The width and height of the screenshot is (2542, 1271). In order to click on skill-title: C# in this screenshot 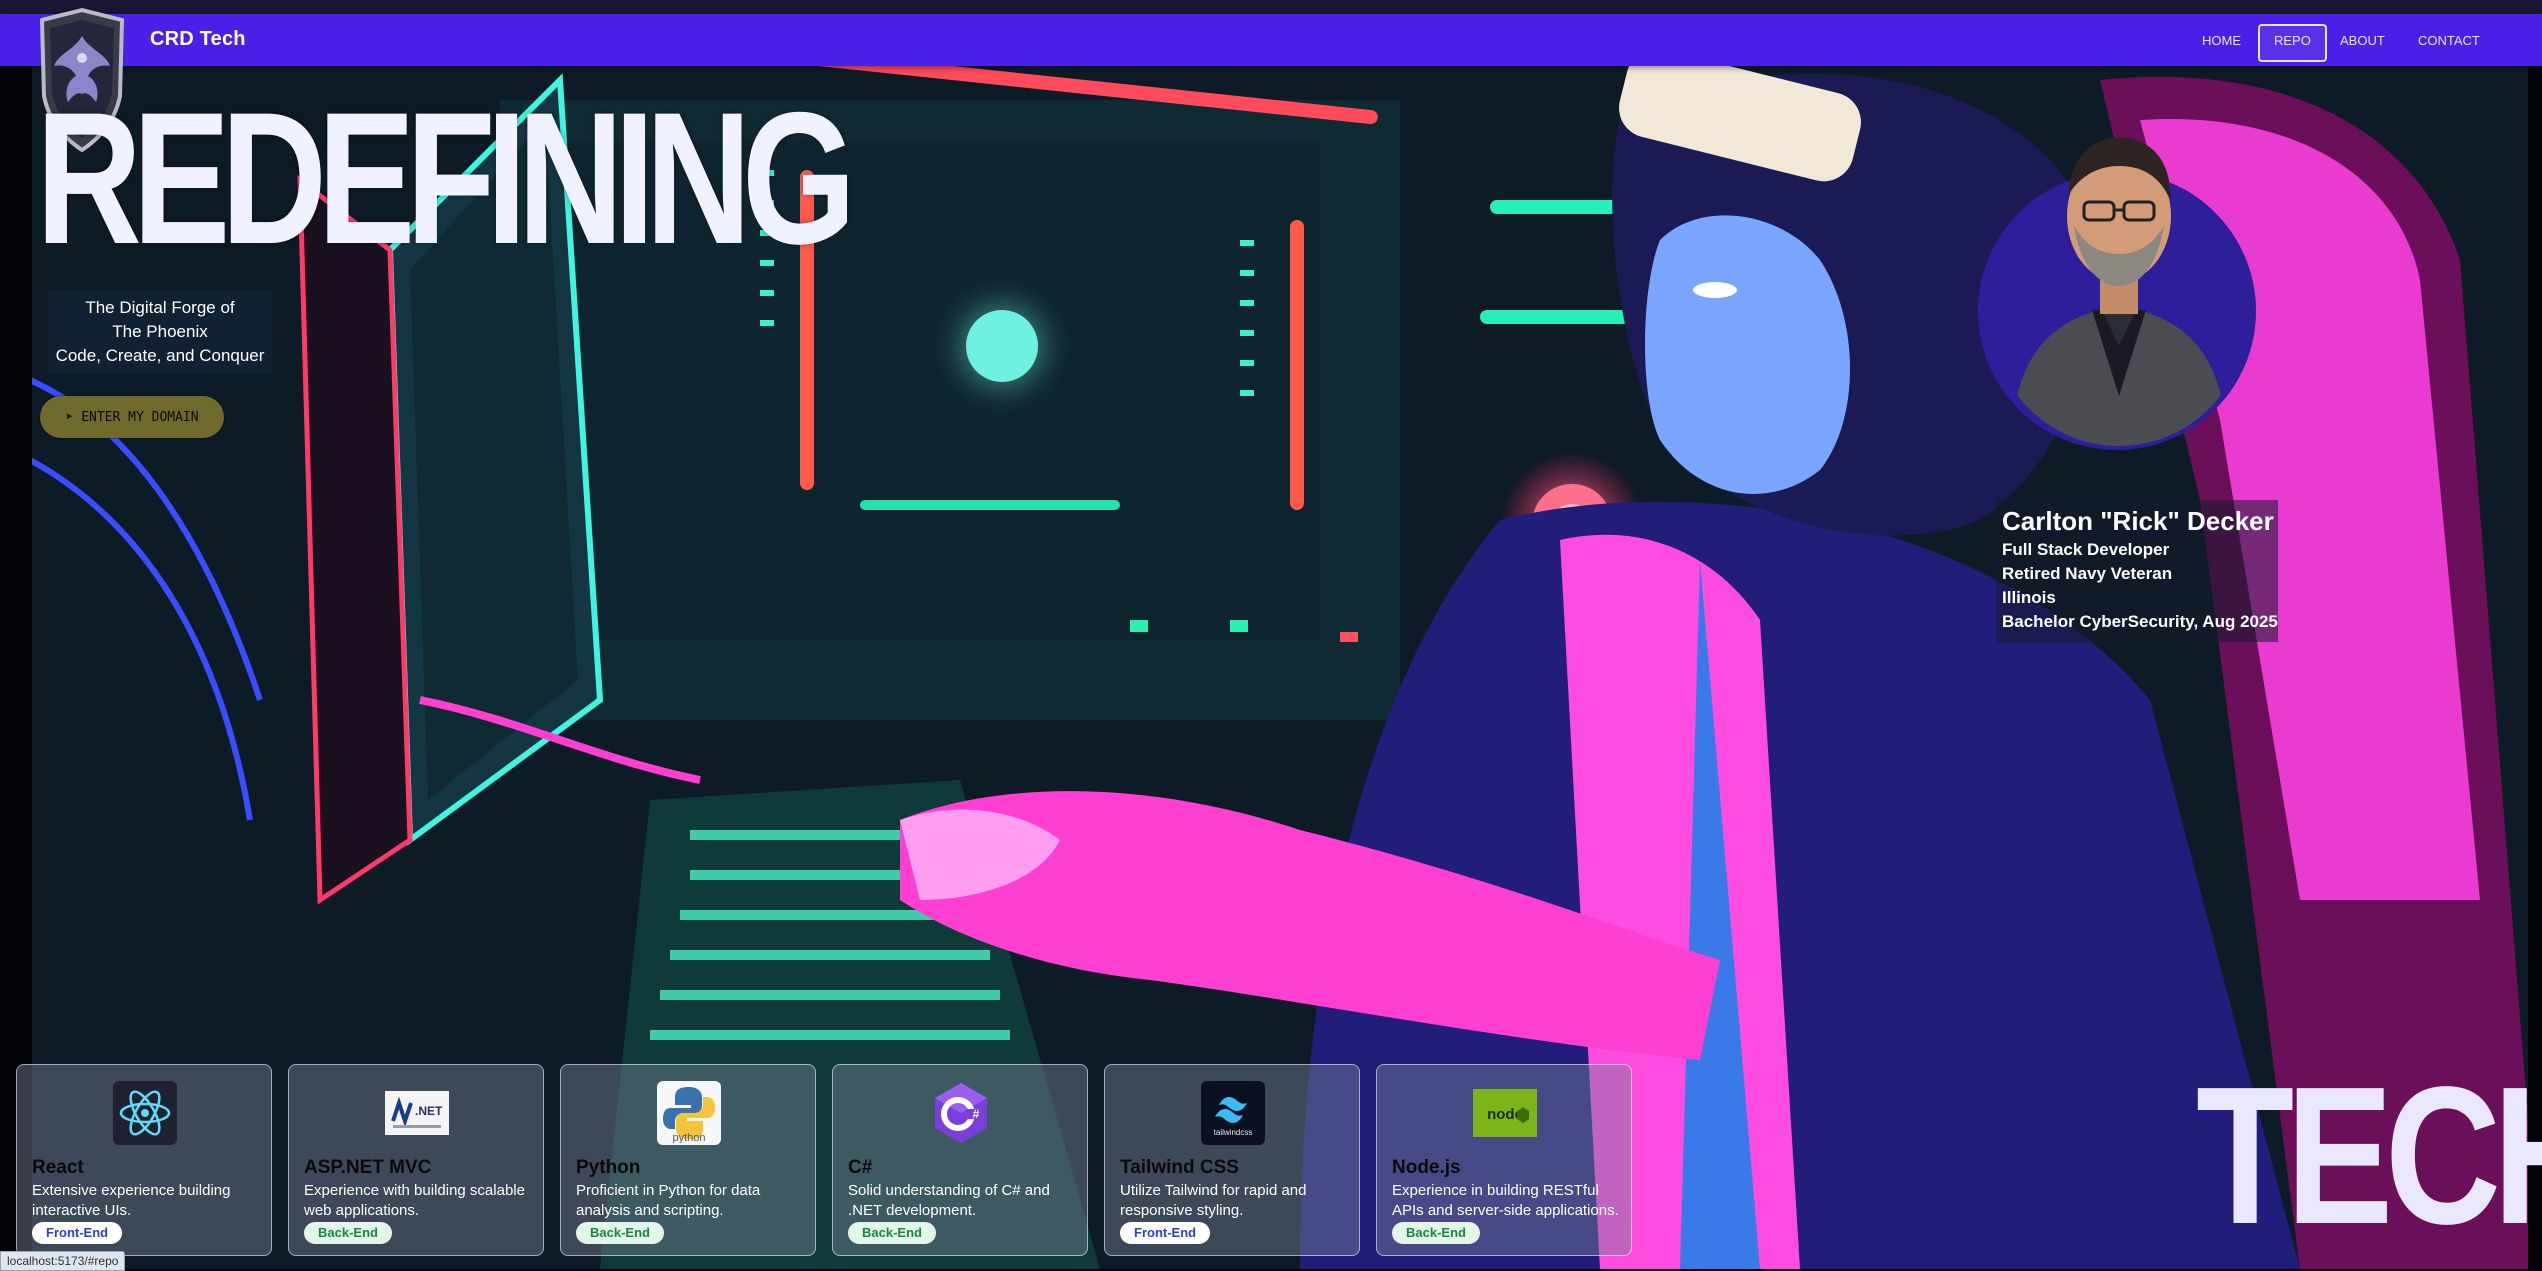, I will do `click(860, 1167)`.